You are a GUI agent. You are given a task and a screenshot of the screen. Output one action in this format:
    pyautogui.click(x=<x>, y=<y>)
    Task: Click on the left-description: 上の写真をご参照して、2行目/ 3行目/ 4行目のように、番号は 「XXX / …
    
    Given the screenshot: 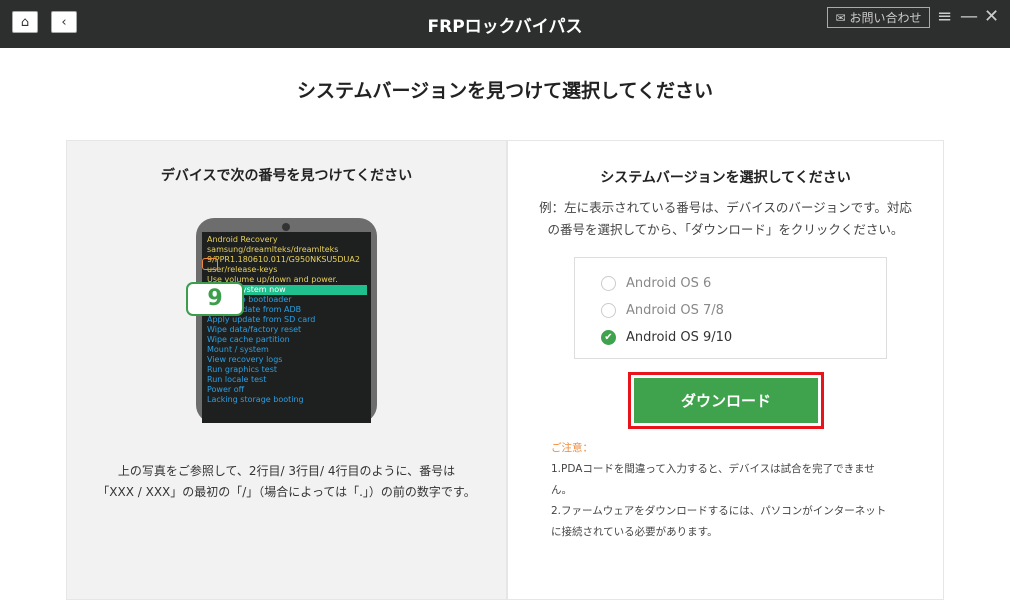 What is the action you would take?
    pyautogui.click(x=286, y=482)
    